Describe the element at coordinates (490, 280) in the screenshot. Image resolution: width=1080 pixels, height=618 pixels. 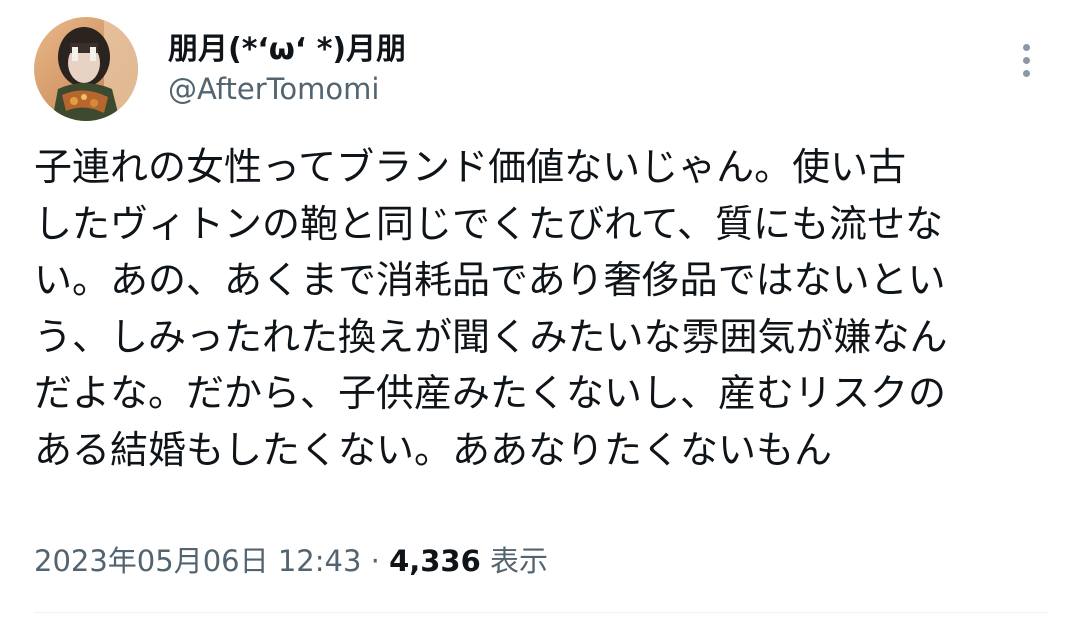
I see `tweet-text-line: い。あの、あくまで消耗品であり奢侈品ではないとい` at that location.